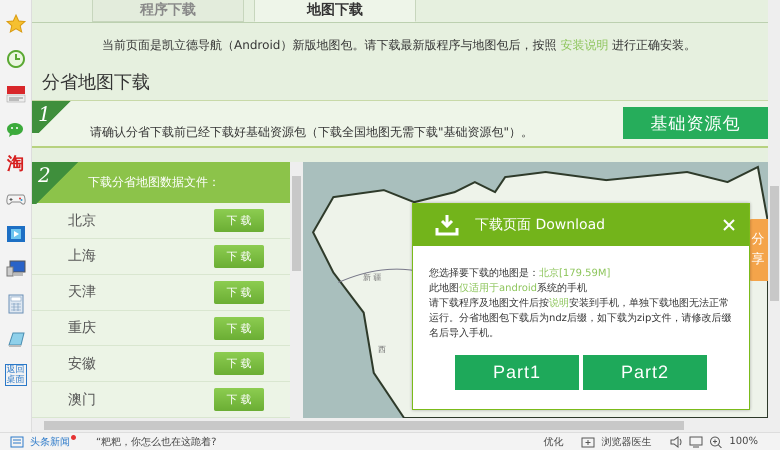 The height and width of the screenshot is (450, 780). What do you see at coordinates (716, 442) in the screenshot?
I see `zoom-icon` at bounding box center [716, 442].